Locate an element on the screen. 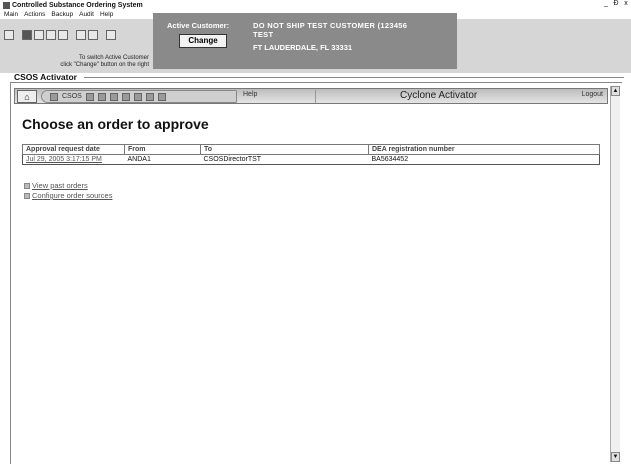 The height and width of the screenshot is (464, 631). scroll-down-icon: ▼ is located at coordinates (615, 457).